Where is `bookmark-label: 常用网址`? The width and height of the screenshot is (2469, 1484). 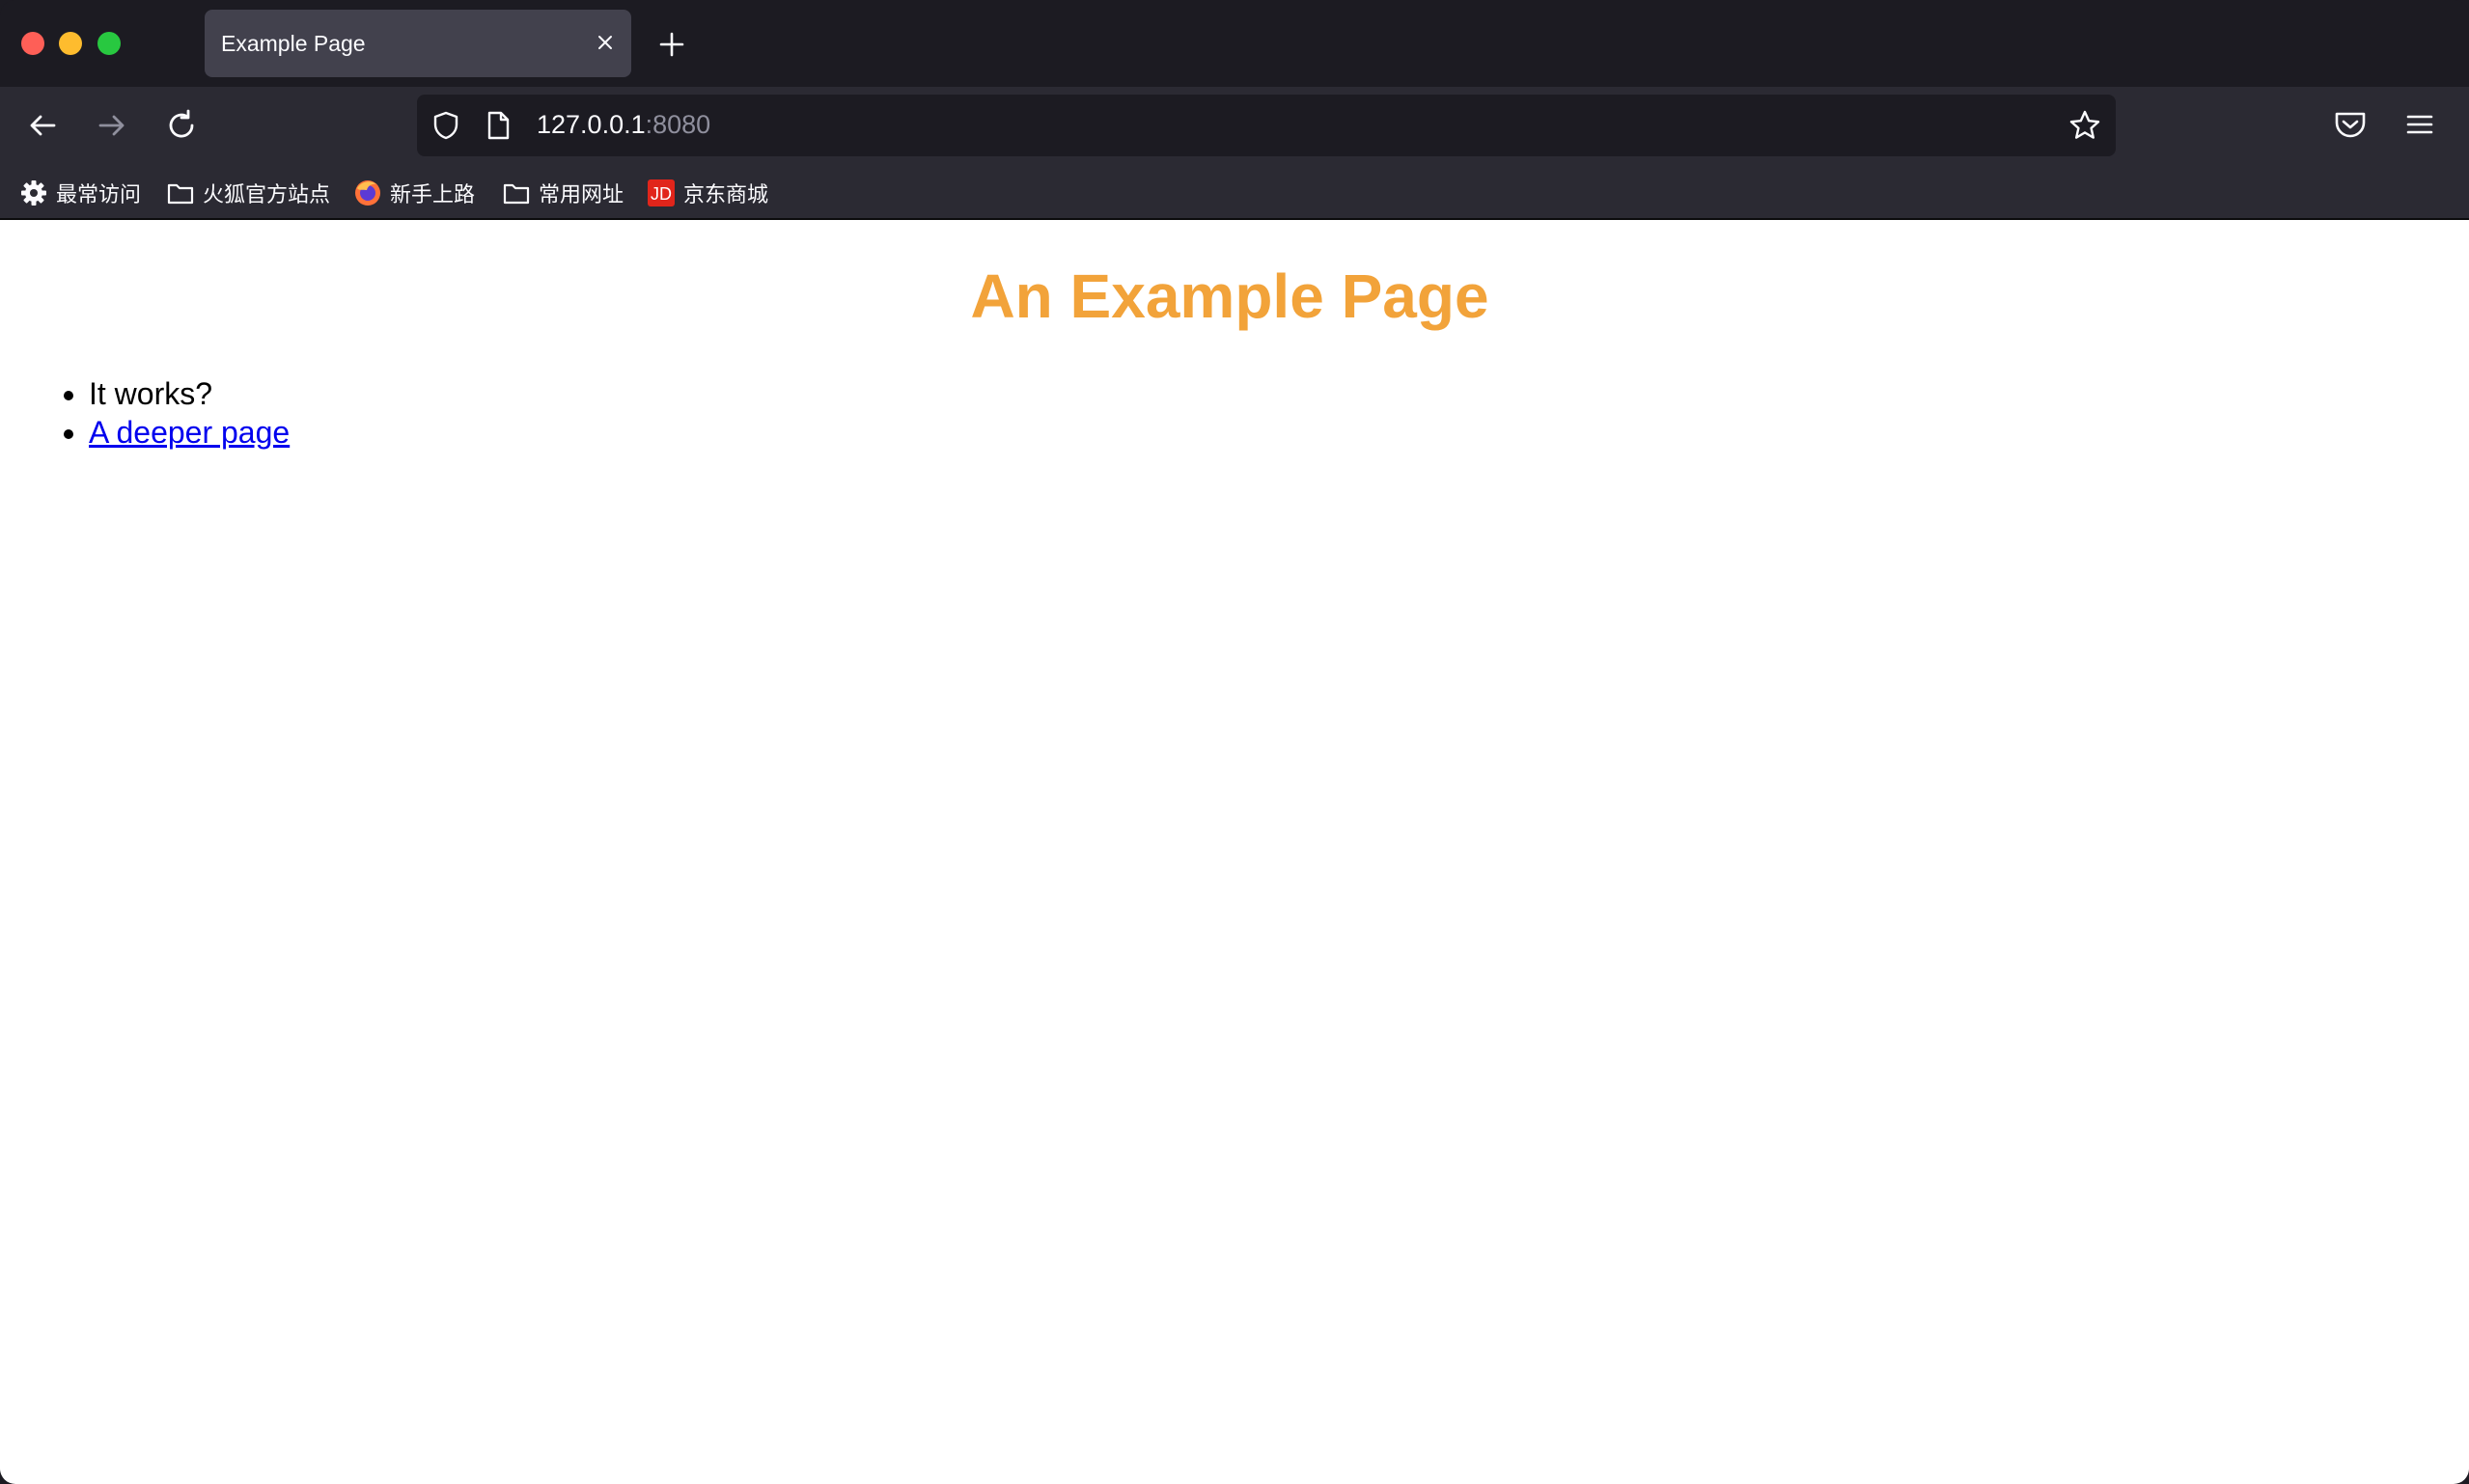 bookmark-label: 常用网址 is located at coordinates (581, 194).